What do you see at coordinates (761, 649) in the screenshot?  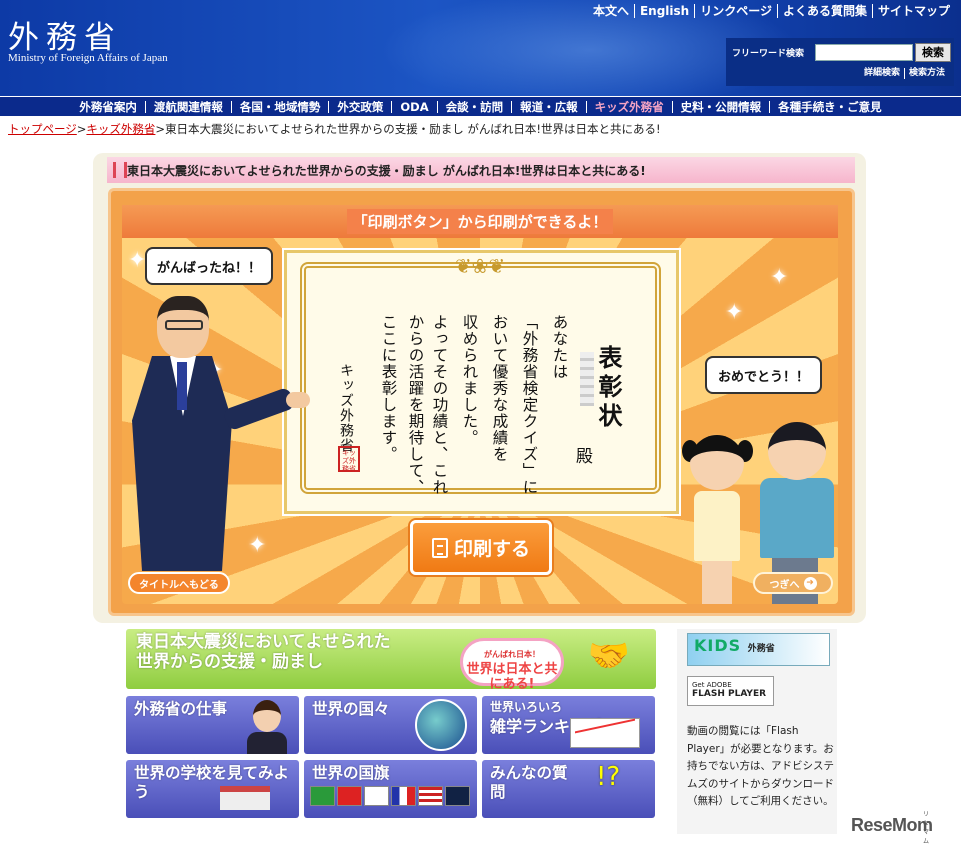 I see `kids-logo-sub: 外務省` at bounding box center [761, 649].